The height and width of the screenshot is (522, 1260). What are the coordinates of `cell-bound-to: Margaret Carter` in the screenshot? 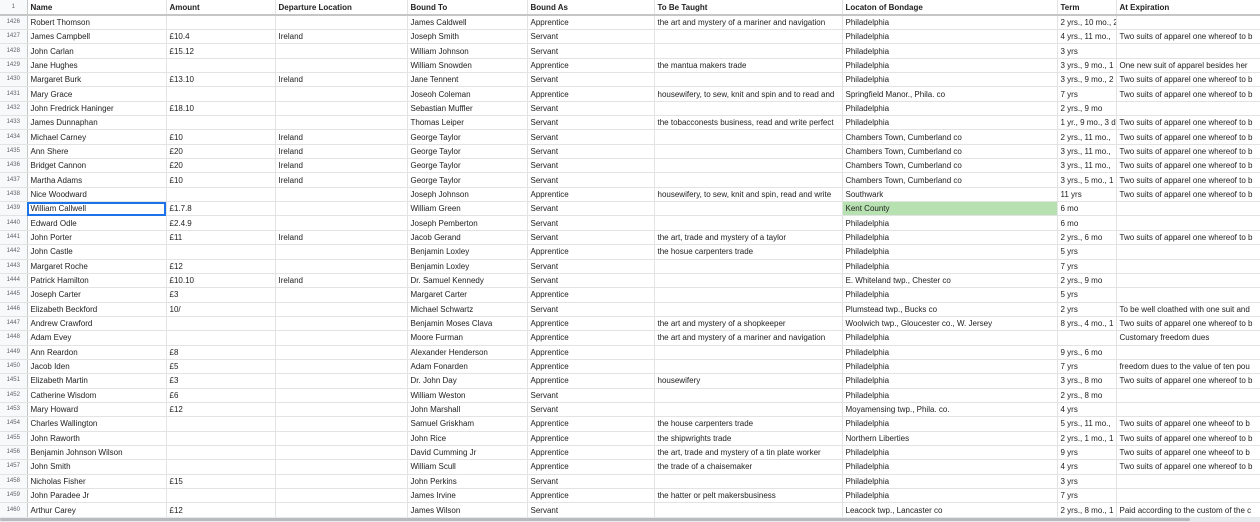 It's located at (467, 295).